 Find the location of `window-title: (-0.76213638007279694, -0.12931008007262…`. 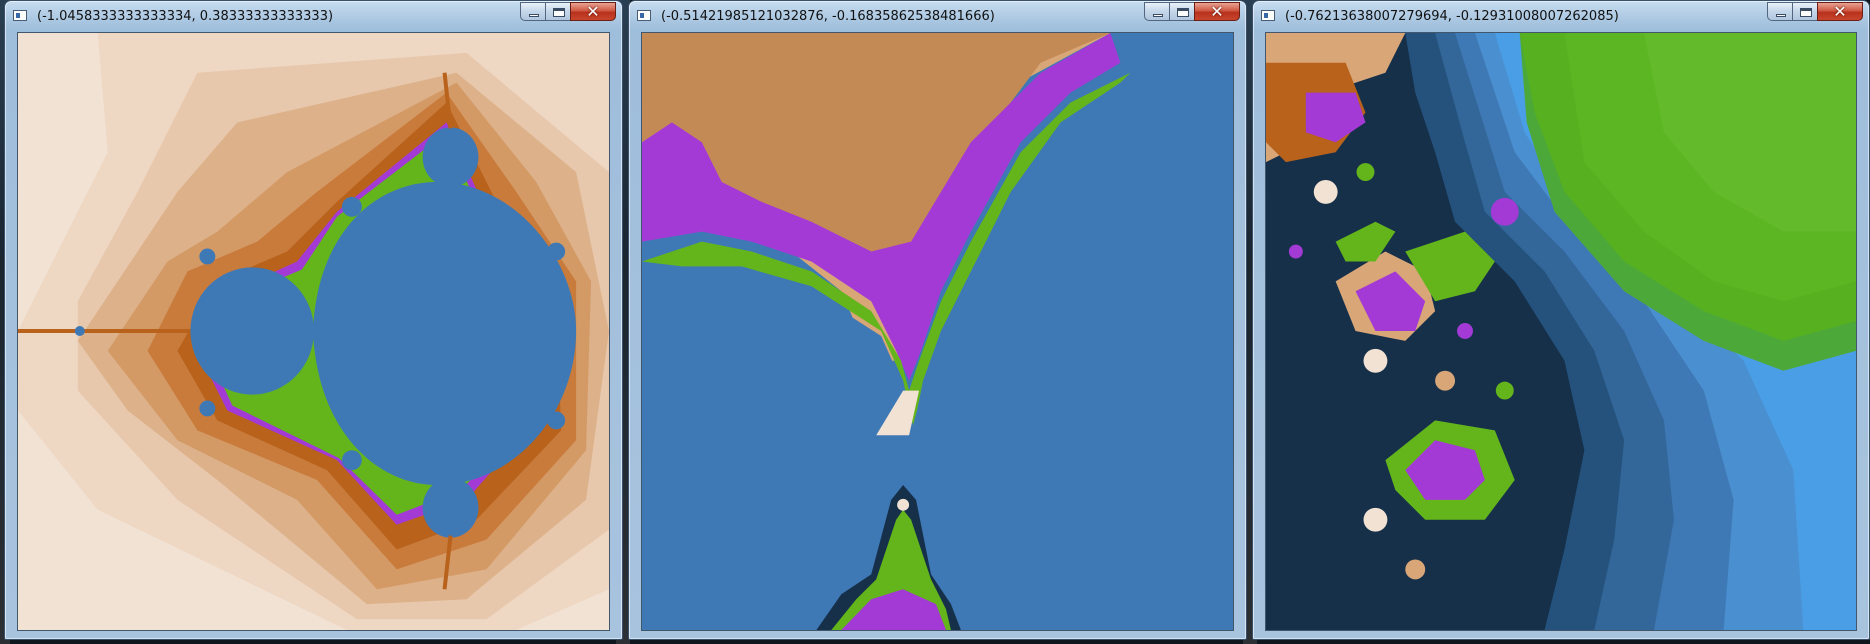

window-title: (-0.76213638007279694, -0.12931008007262… is located at coordinates (1452, 16).